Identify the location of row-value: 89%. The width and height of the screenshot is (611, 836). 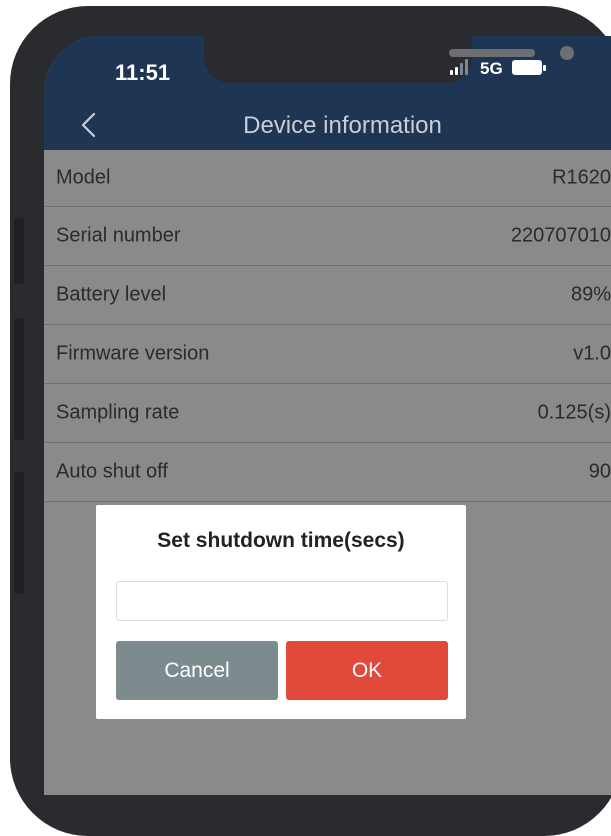
(590, 294).